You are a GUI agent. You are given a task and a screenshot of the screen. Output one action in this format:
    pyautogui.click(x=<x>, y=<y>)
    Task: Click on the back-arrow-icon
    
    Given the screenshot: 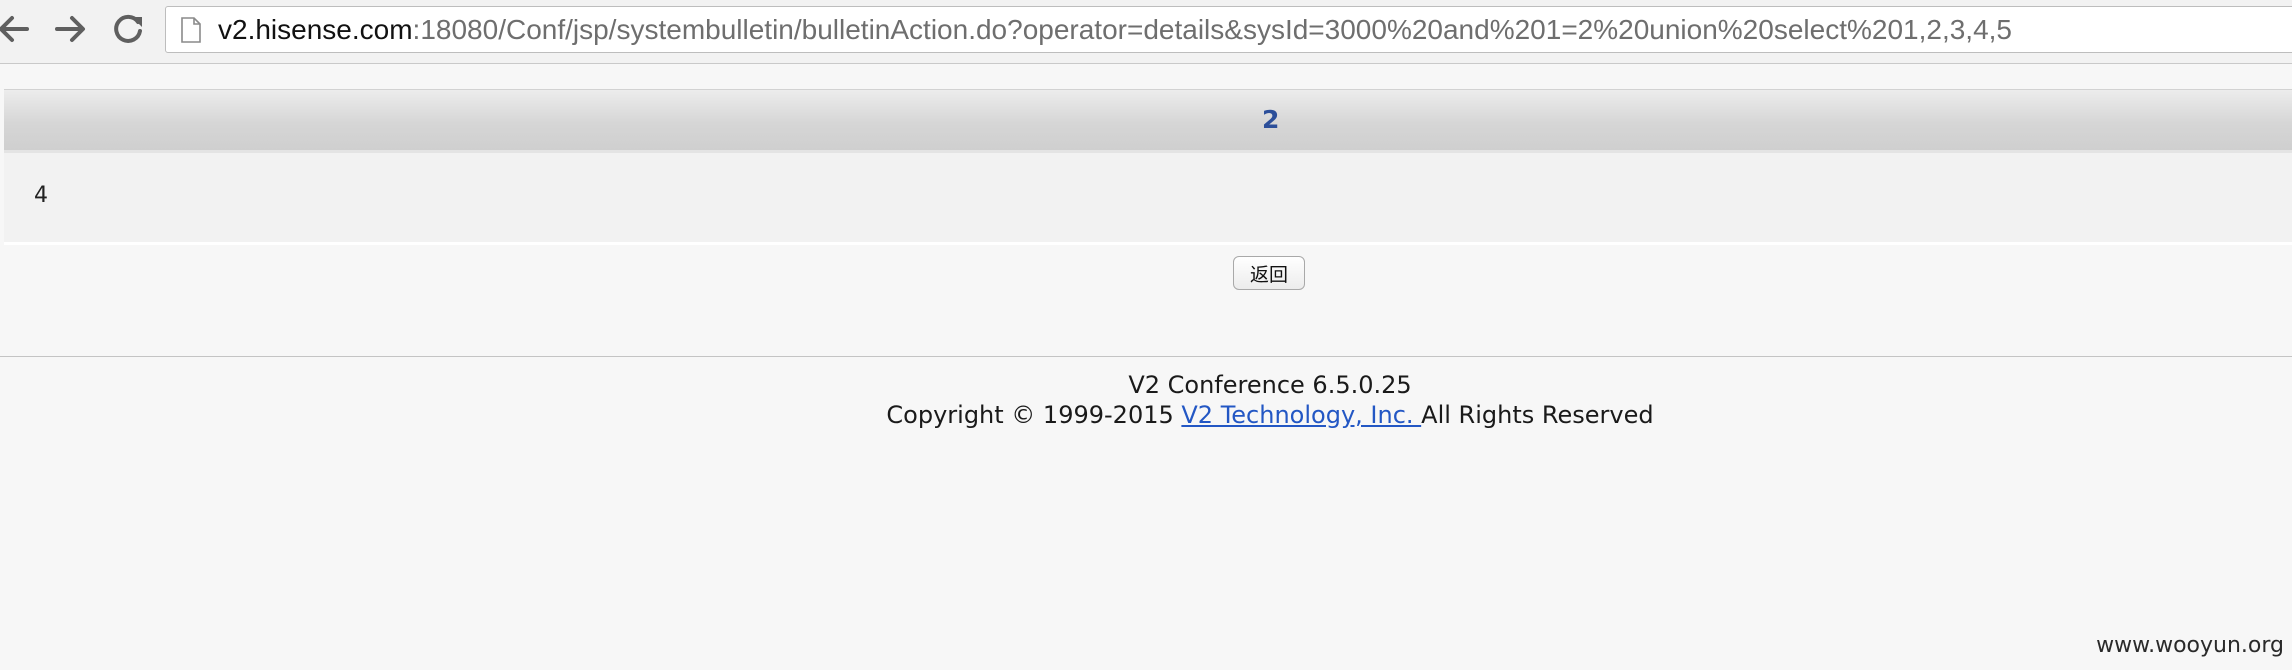 What is the action you would take?
    pyautogui.click(x=17, y=29)
    